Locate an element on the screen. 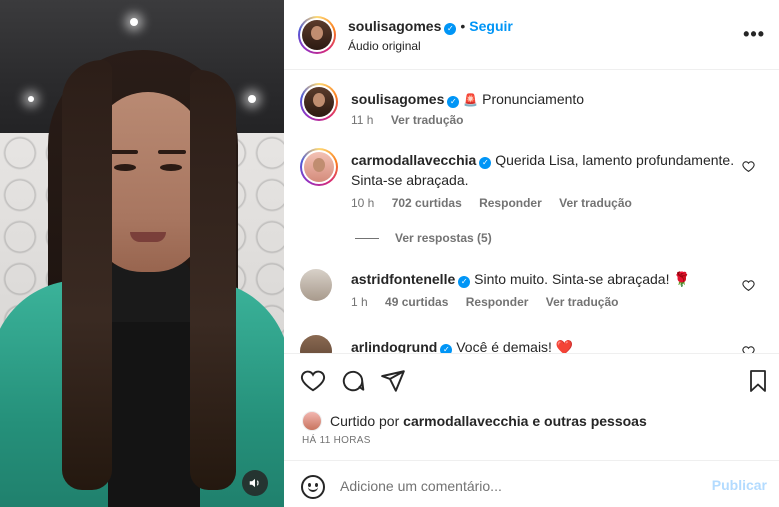  comment-item: arlindogrund ✓ Você é demais! ❤️ is located at coordinates (532, 344).